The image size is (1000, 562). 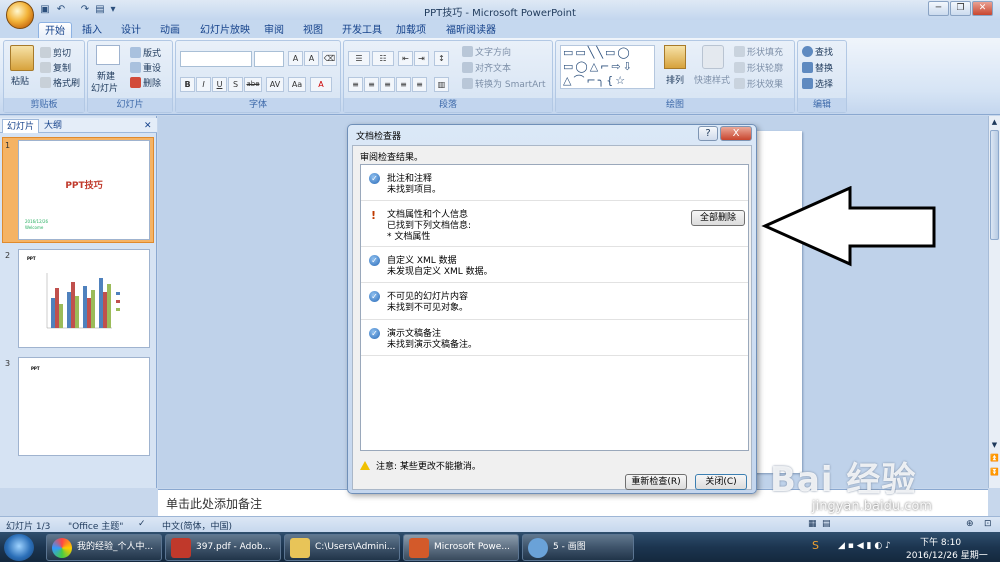 I want to click on redo-icon: ↷, so click(x=85, y=10).